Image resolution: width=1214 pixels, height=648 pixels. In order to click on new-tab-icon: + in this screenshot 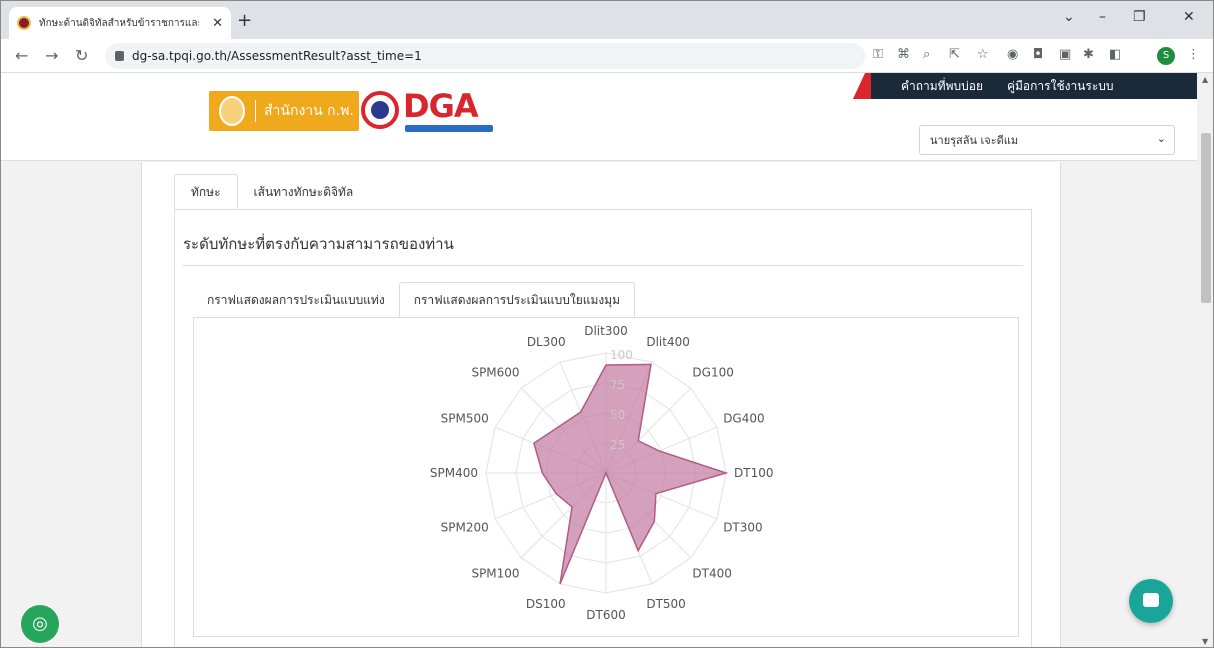, I will do `click(244, 20)`.